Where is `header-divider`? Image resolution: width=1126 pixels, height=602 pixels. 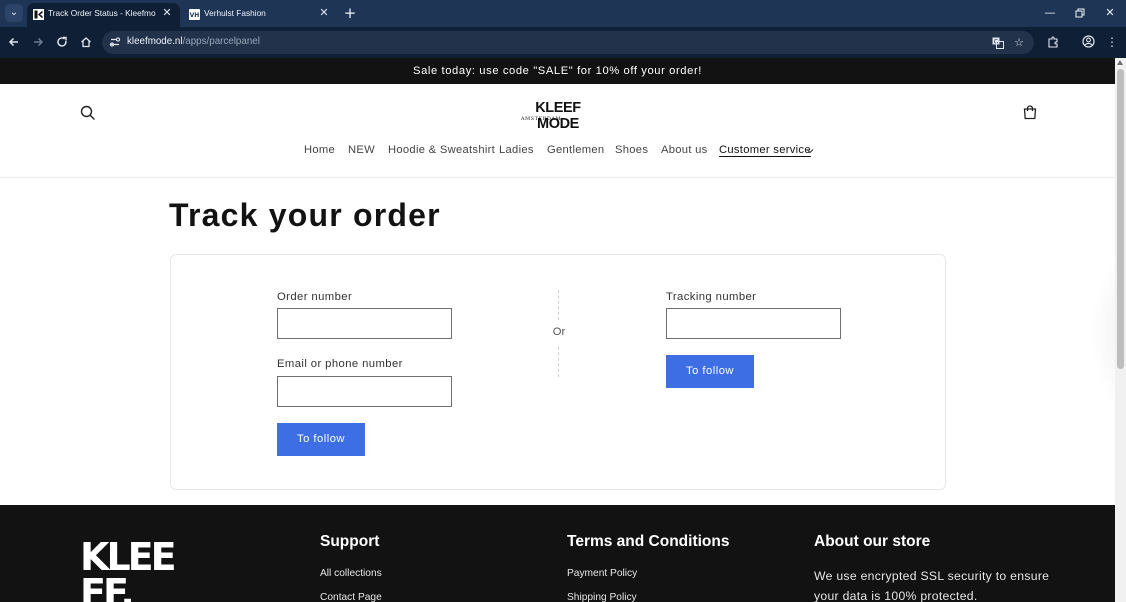
header-divider is located at coordinates (557, 177).